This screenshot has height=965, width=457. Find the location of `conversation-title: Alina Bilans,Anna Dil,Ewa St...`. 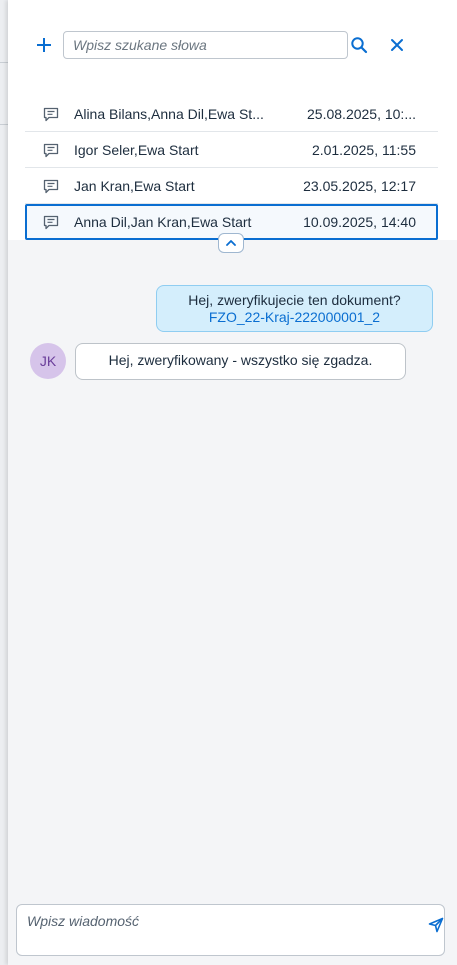

conversation-title: Alina Bilans,Anna Dil,Ewa St... is located at coordinates (169, 114).